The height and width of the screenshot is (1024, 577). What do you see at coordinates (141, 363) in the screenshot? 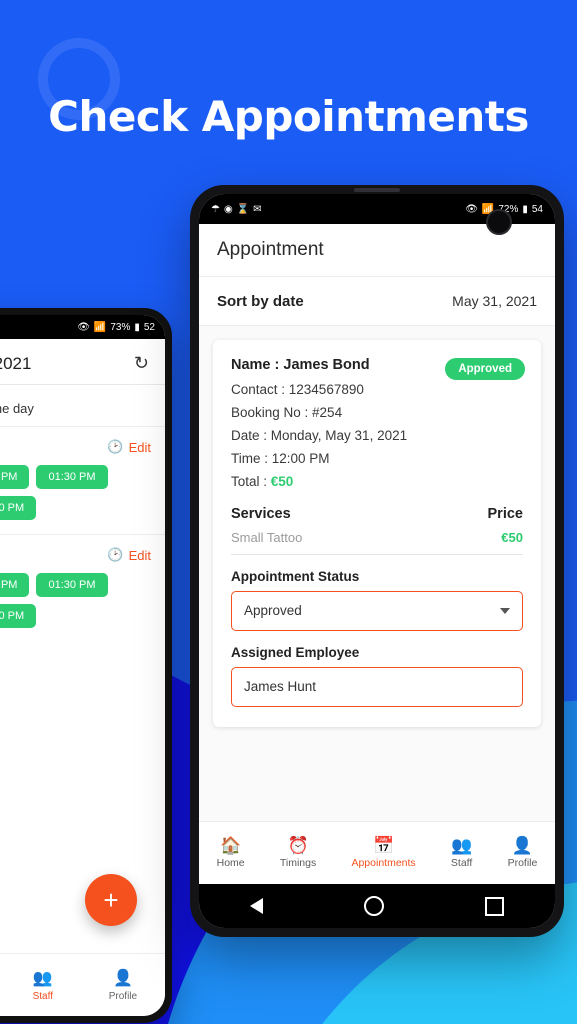
I see `refresh-icon: ↻` at bounding box center [141, 363].